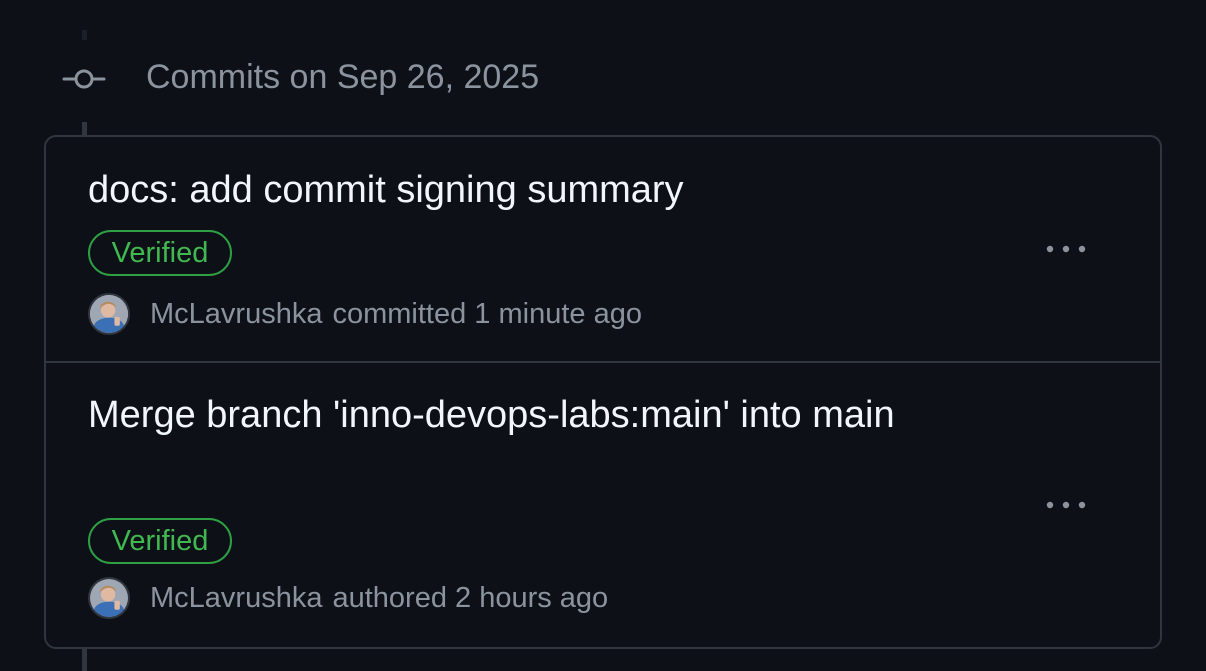 Image resolution: width=1206 pixels, height=671 pixels. I want to click on commit-meta: McLavrushka committed 1 minute ago, so click(365, 314).